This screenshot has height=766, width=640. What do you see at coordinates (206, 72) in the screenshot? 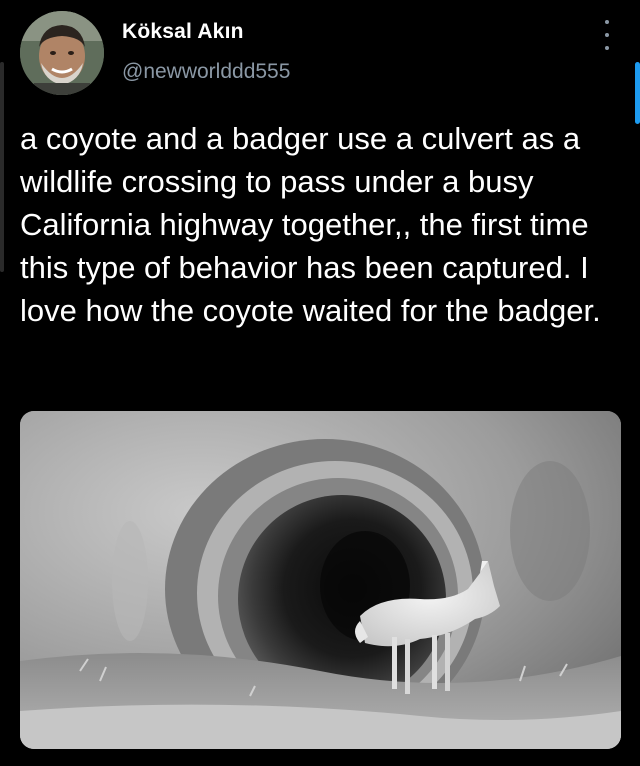
I see `user-handle: @newworlddd555` at bounding box center [206, 72].